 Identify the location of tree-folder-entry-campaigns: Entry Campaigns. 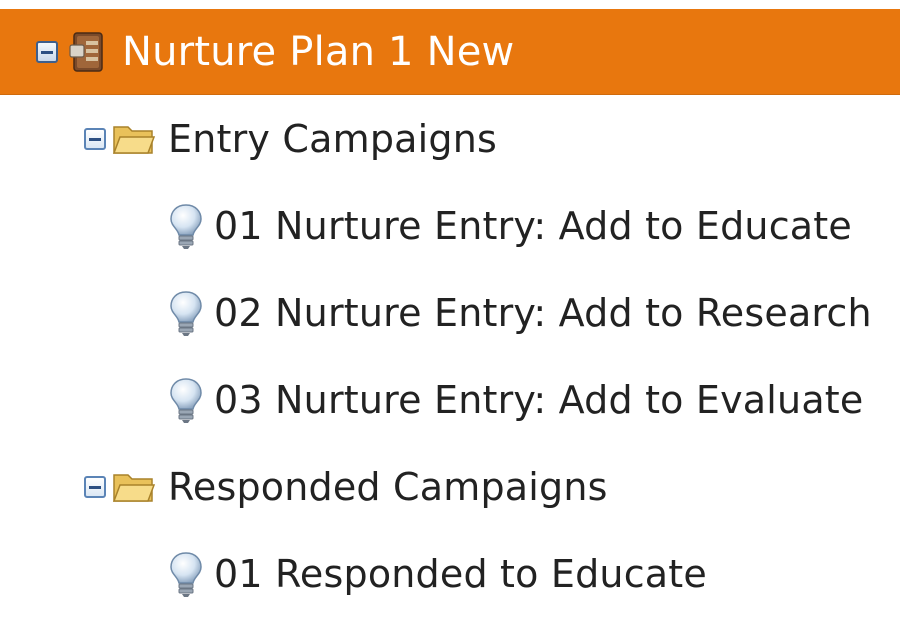
(248, 139).